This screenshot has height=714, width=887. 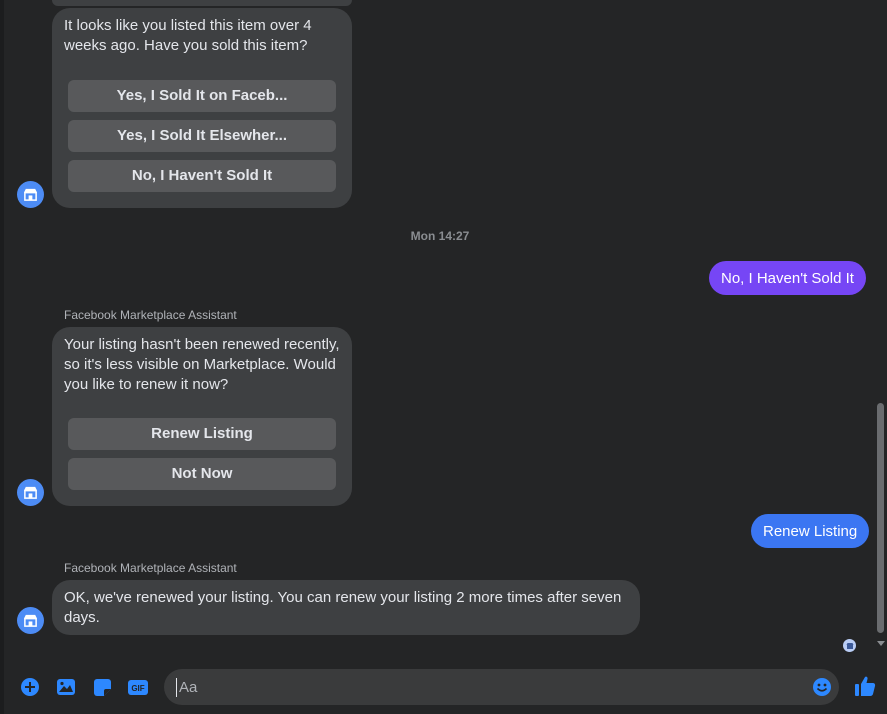 What do you see at coordinates (787, 278) in the screenshot?
I see `sent-message-havent-sold: No, I Haven't Sold It` at bounding box center [787, 278].